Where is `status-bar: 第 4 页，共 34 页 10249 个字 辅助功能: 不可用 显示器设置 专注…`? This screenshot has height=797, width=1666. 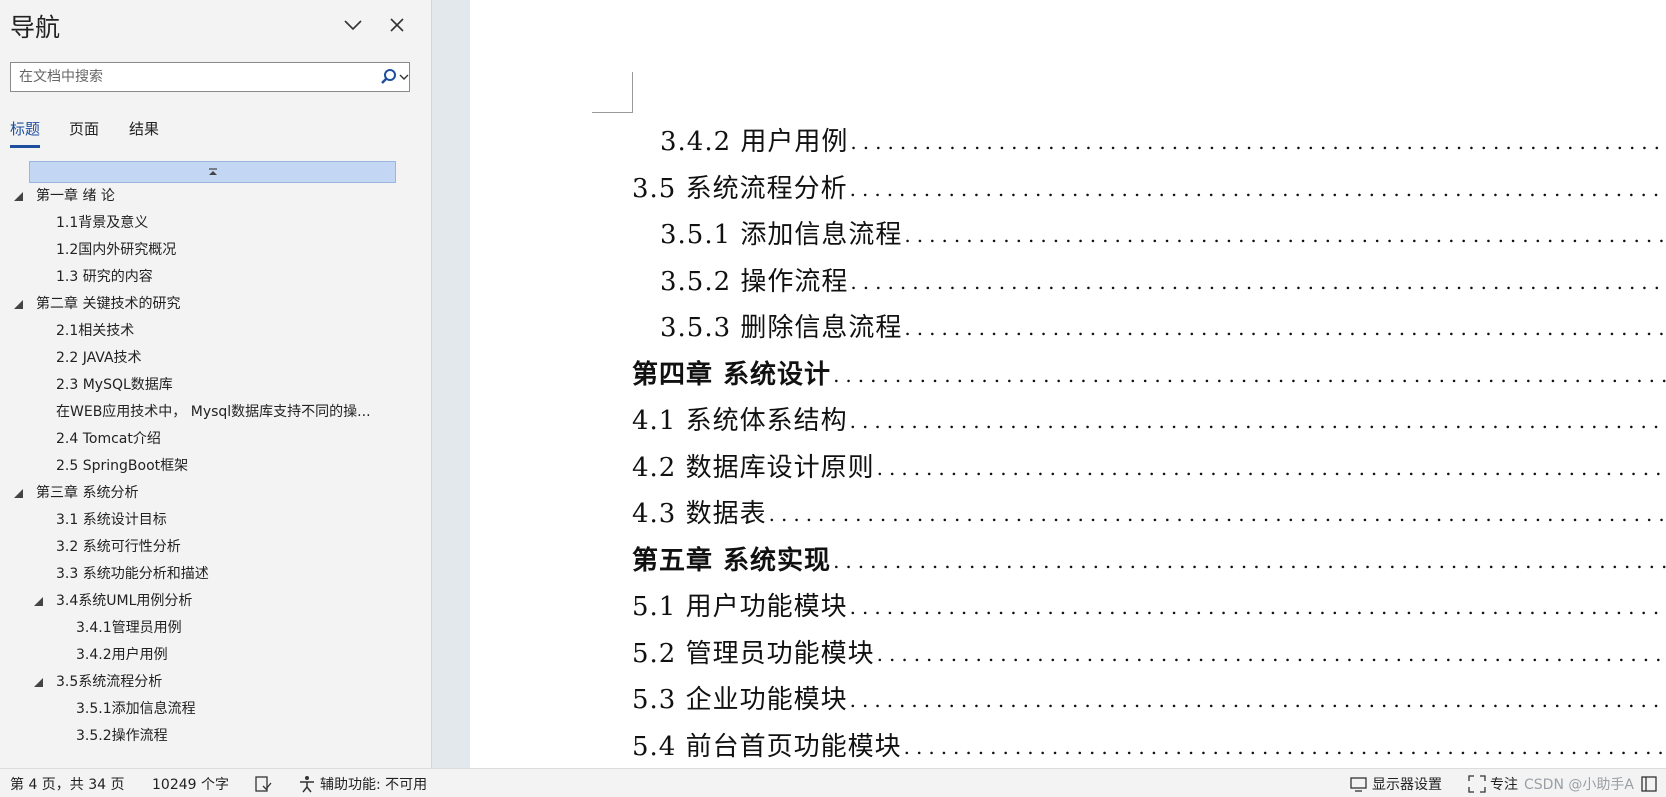 status-bar: 第 4 页，共 34 页 10249 个字 辅助功能: 不可用 显示器设置 专注… is located at coordinates (833, 782).